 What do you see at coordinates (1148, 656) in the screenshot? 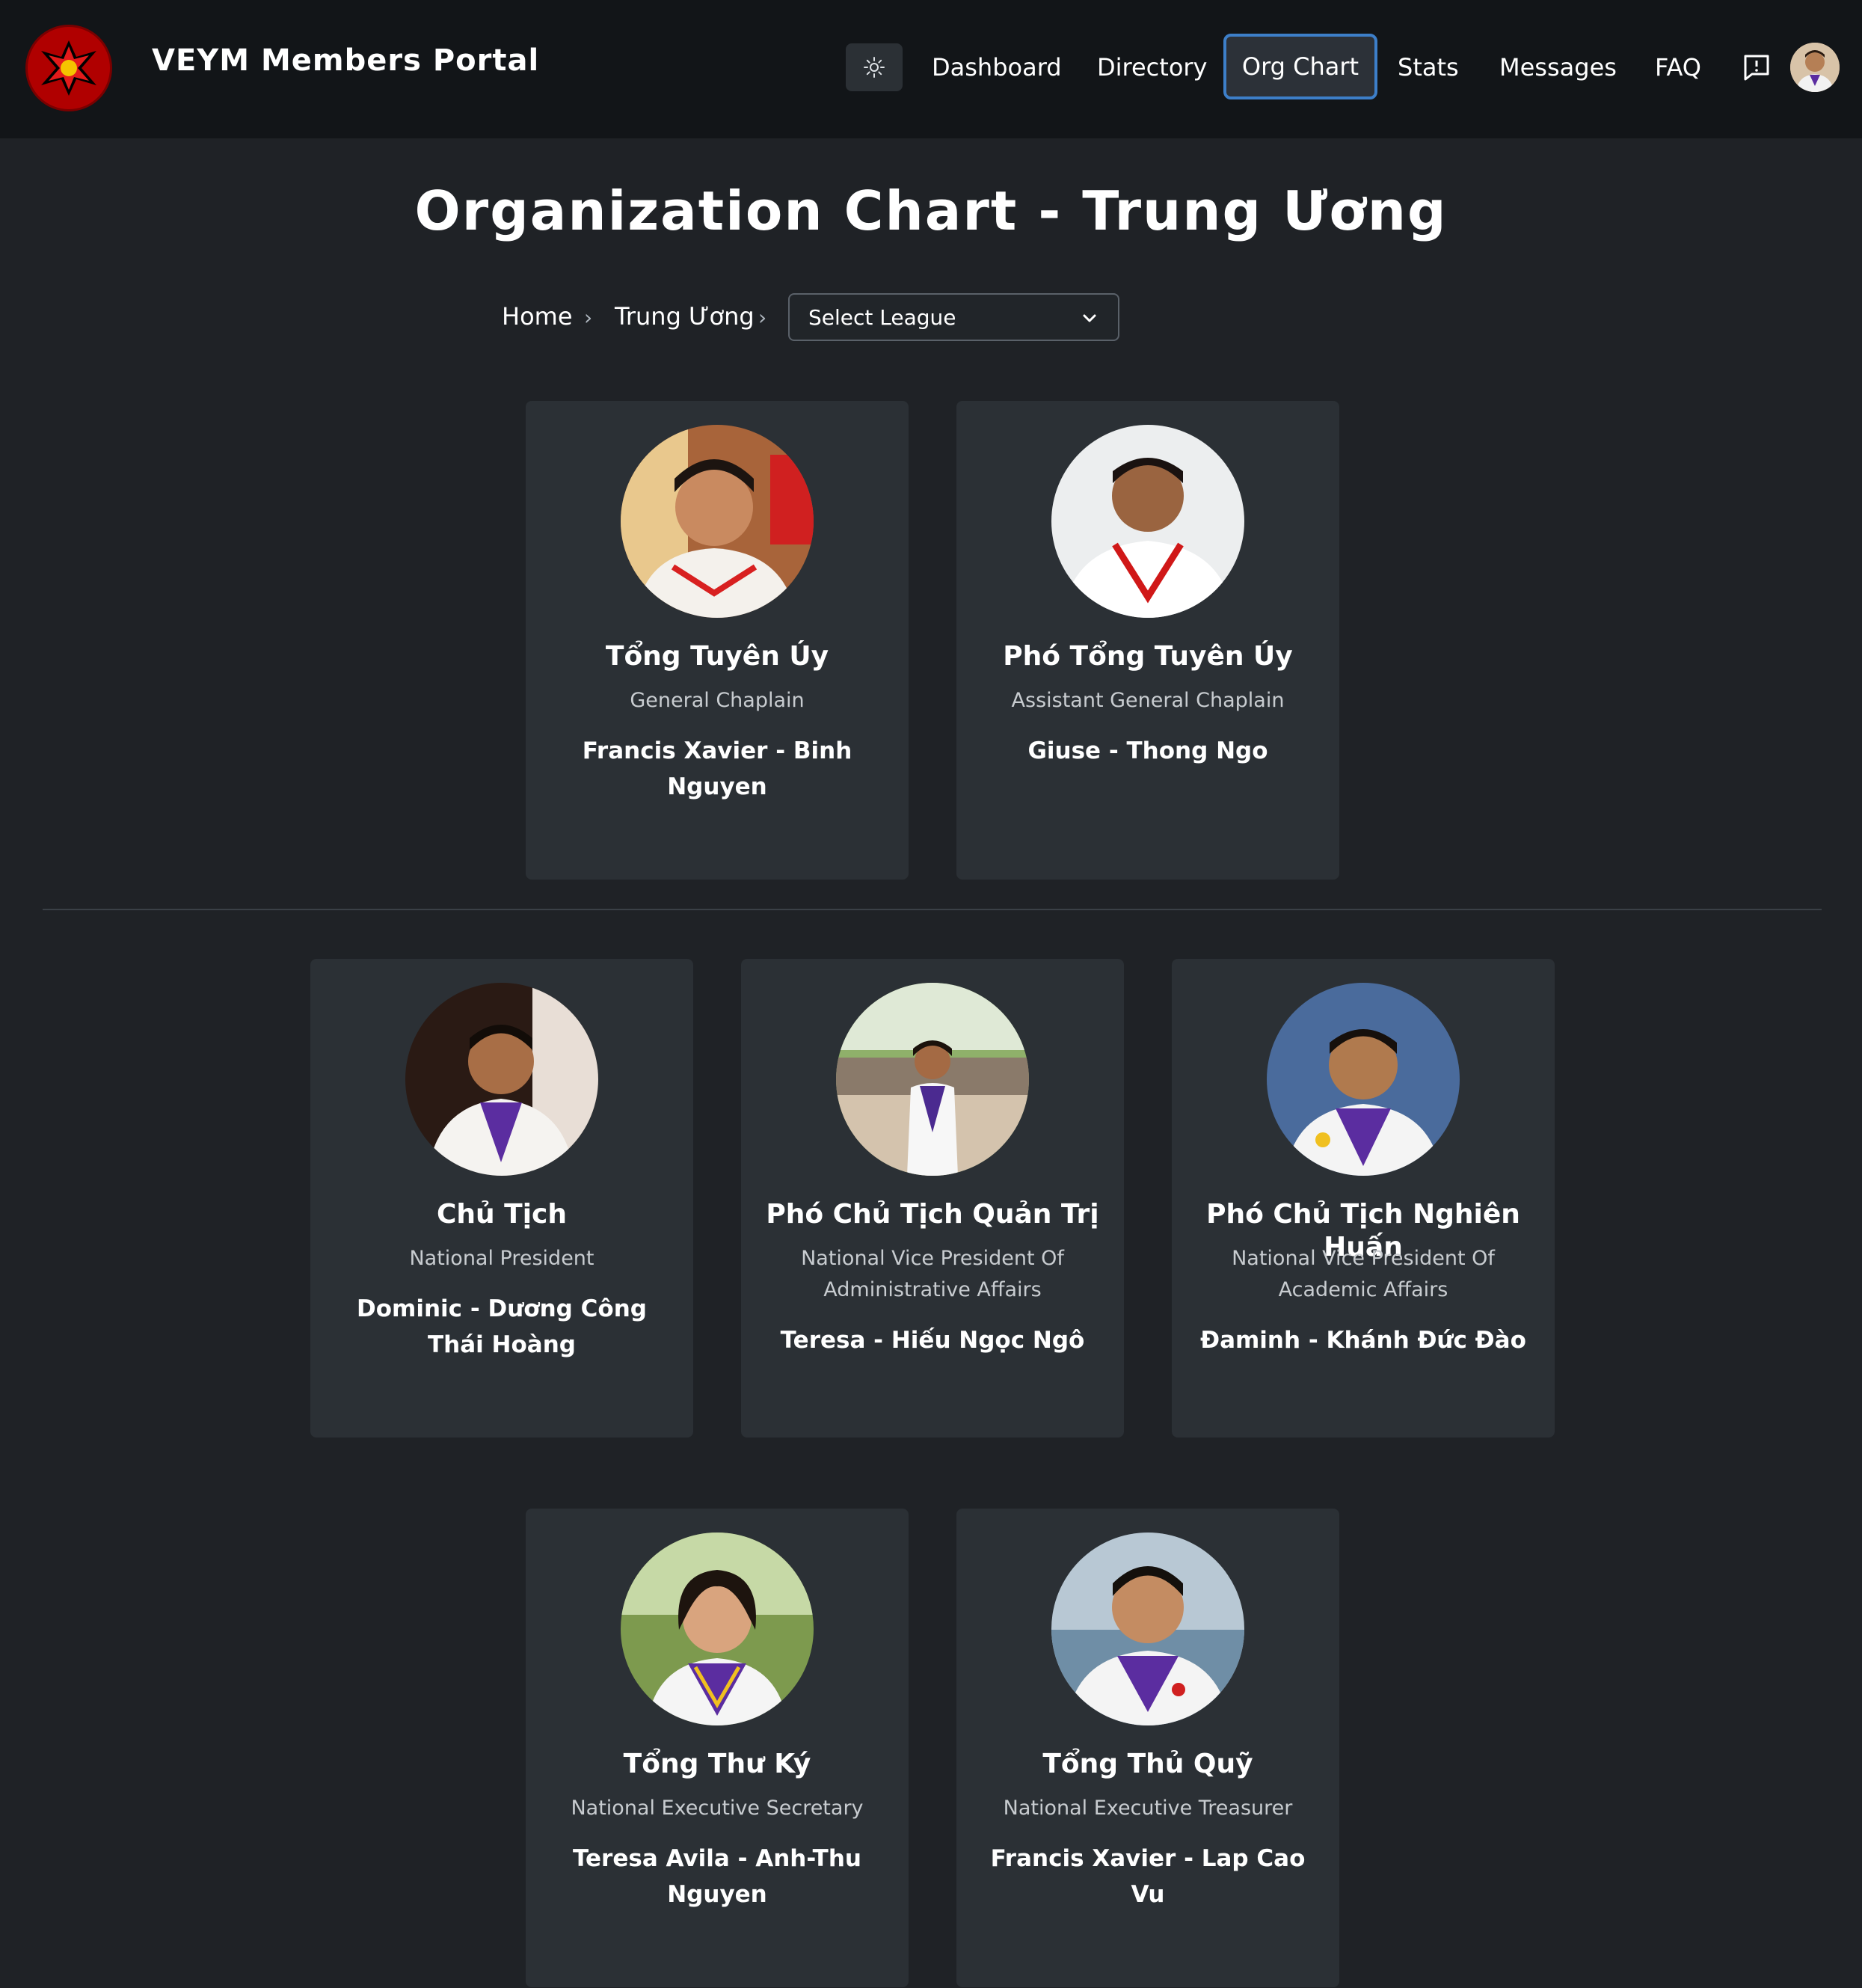
I see `role-title-vn: Phó Tổng Tuyên Úy` at bounding box center [1148, 656].